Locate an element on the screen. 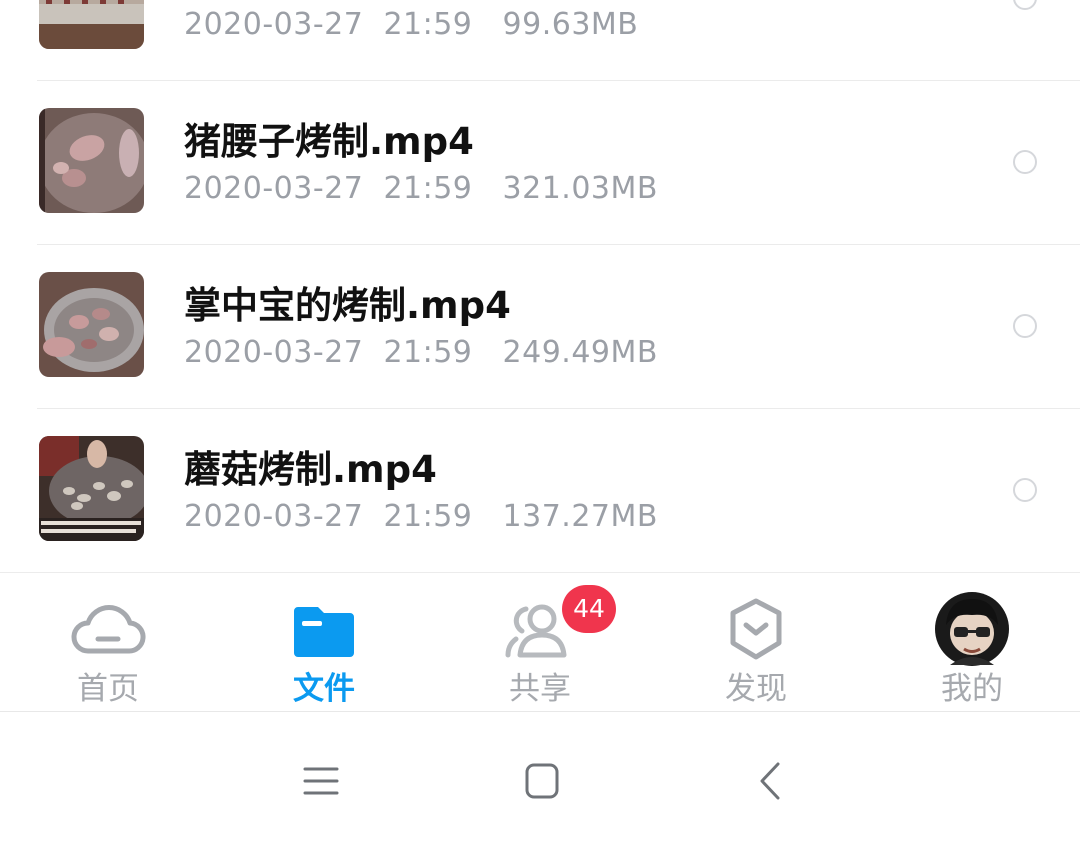  tab-me: 我的 is located at coordinates (972, 642).